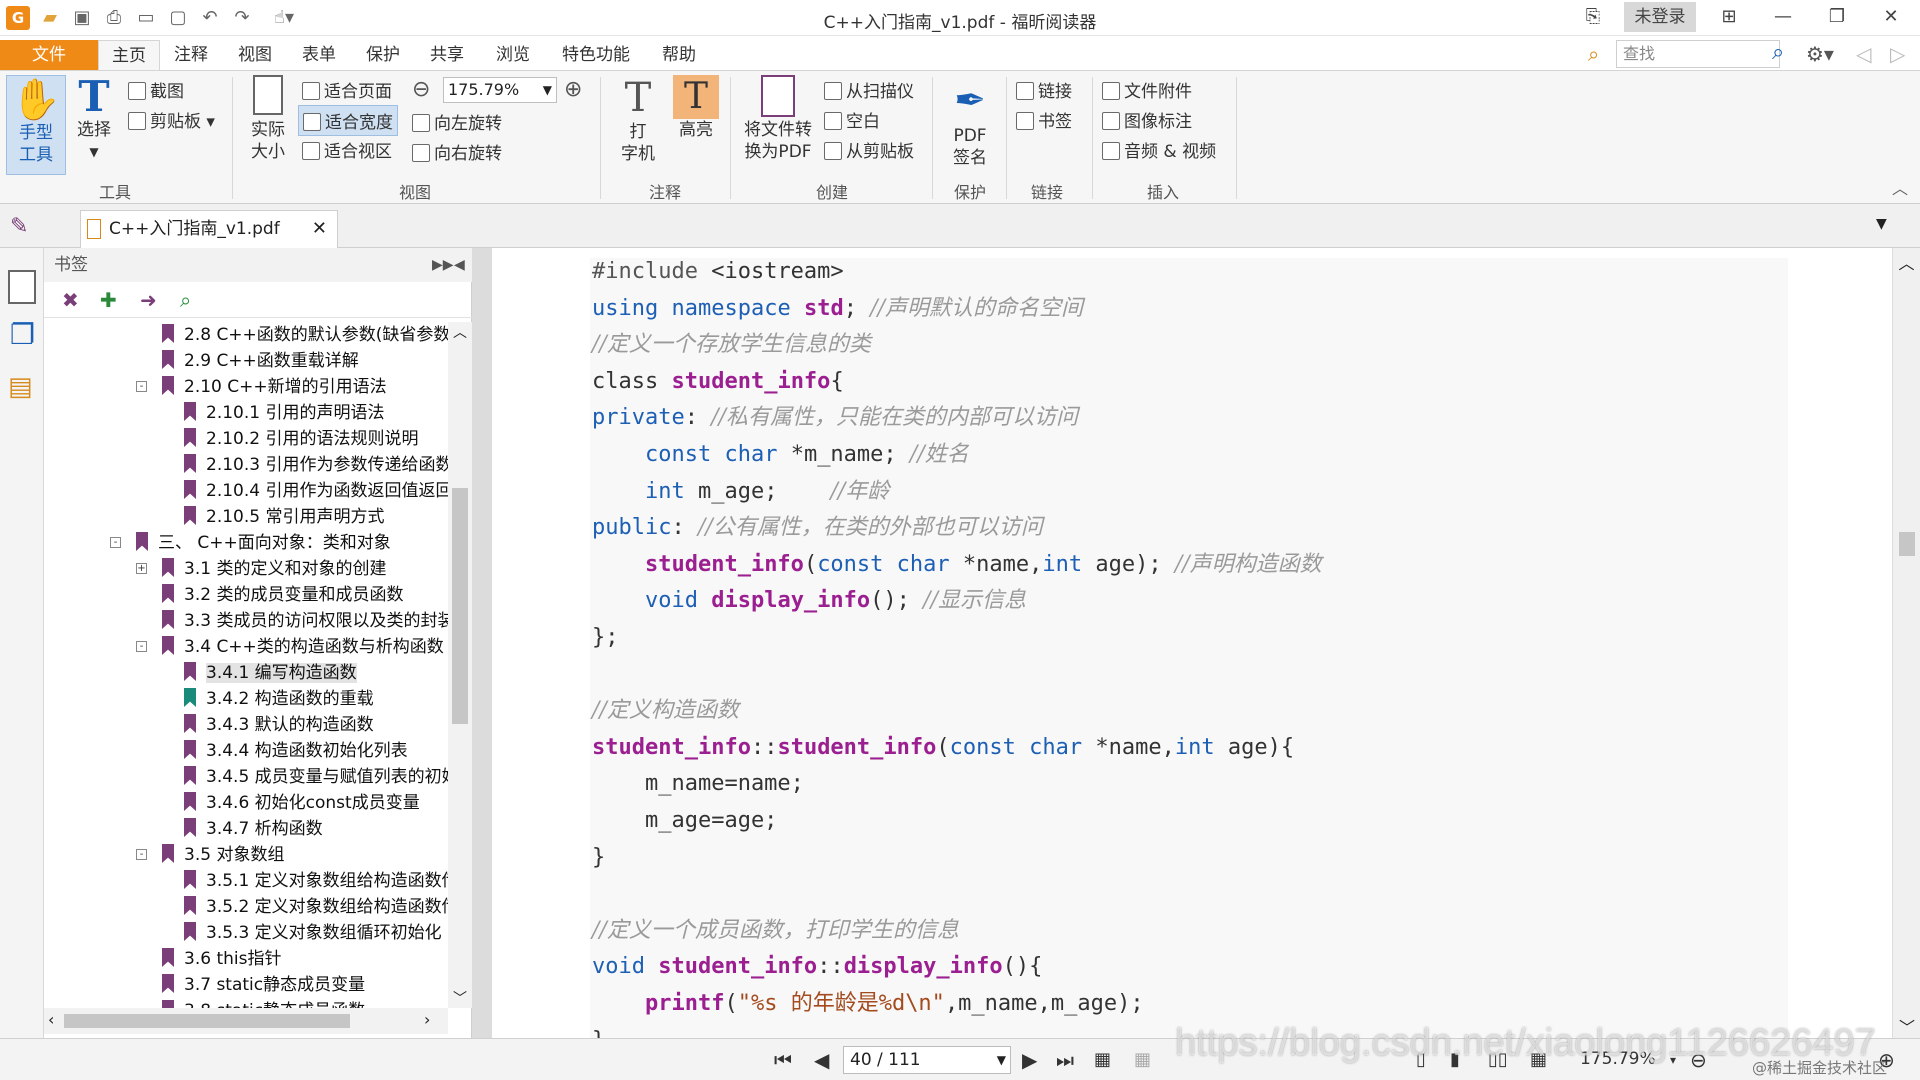 This screenshot has width=1920, height=1080. Describe the element at coordinates (305, 335) in the screenshot. I see `bookmark-item: 2.8 C++函数的默认参数(缺省参数)` at that location.